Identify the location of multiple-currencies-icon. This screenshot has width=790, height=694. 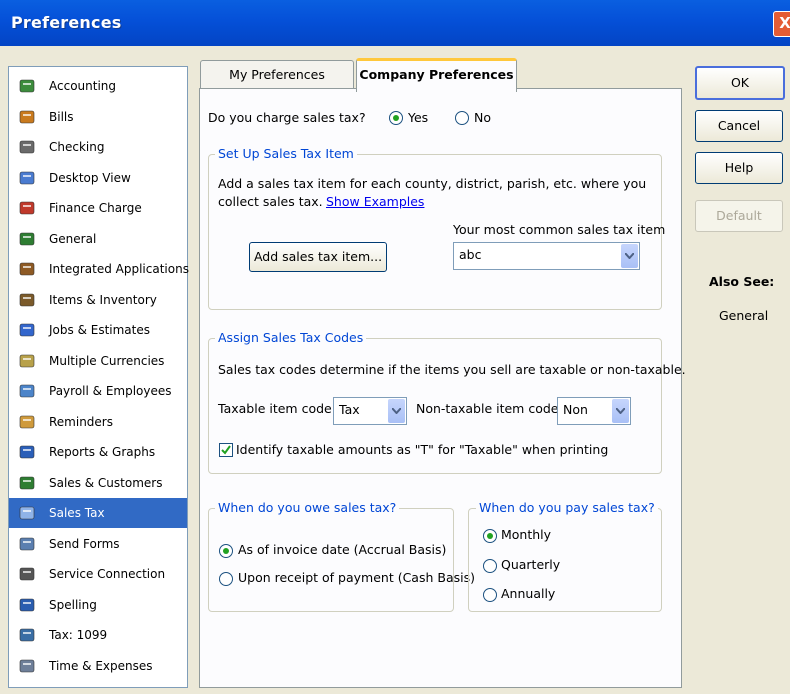
(27, 361).